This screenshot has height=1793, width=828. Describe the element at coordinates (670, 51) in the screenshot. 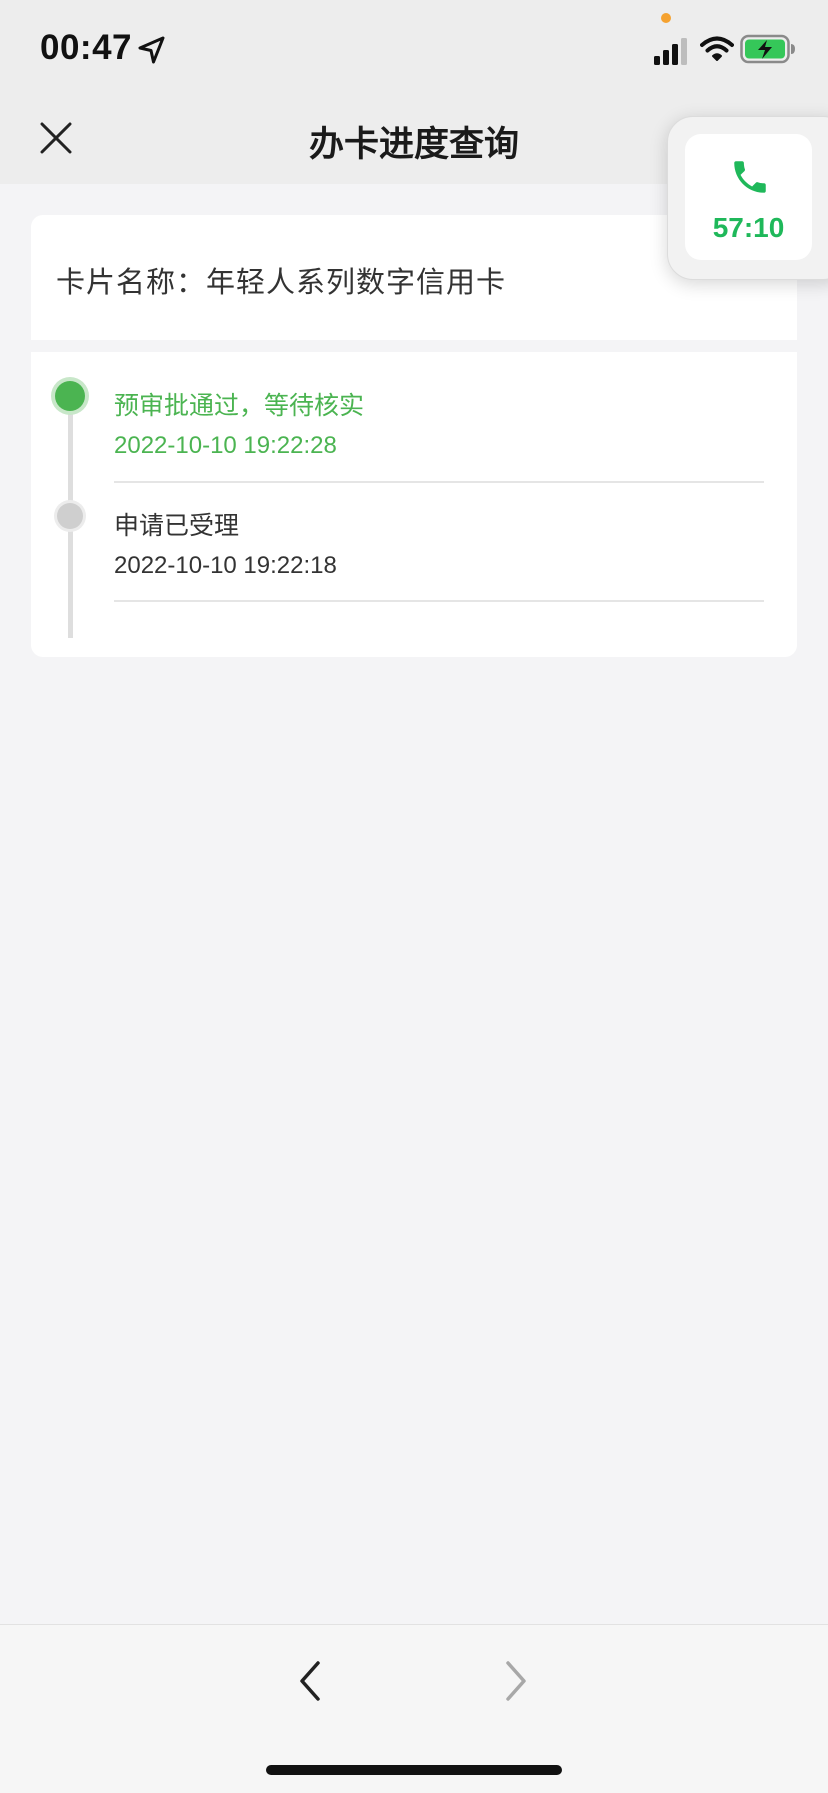

I see `cellular-signal-icon` at that location.